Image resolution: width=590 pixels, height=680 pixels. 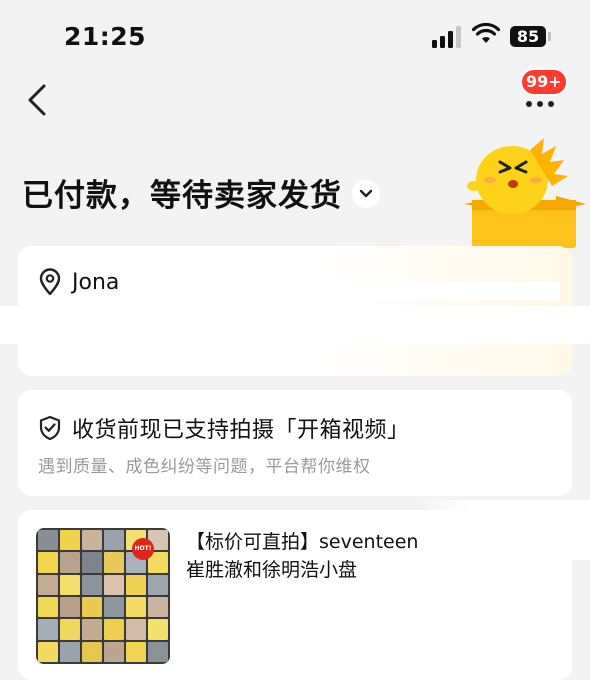 What do you see at coordinates (544, 82) in the screenshot?
I see `notification-badge: 99+` at bounding box center [544, 82].